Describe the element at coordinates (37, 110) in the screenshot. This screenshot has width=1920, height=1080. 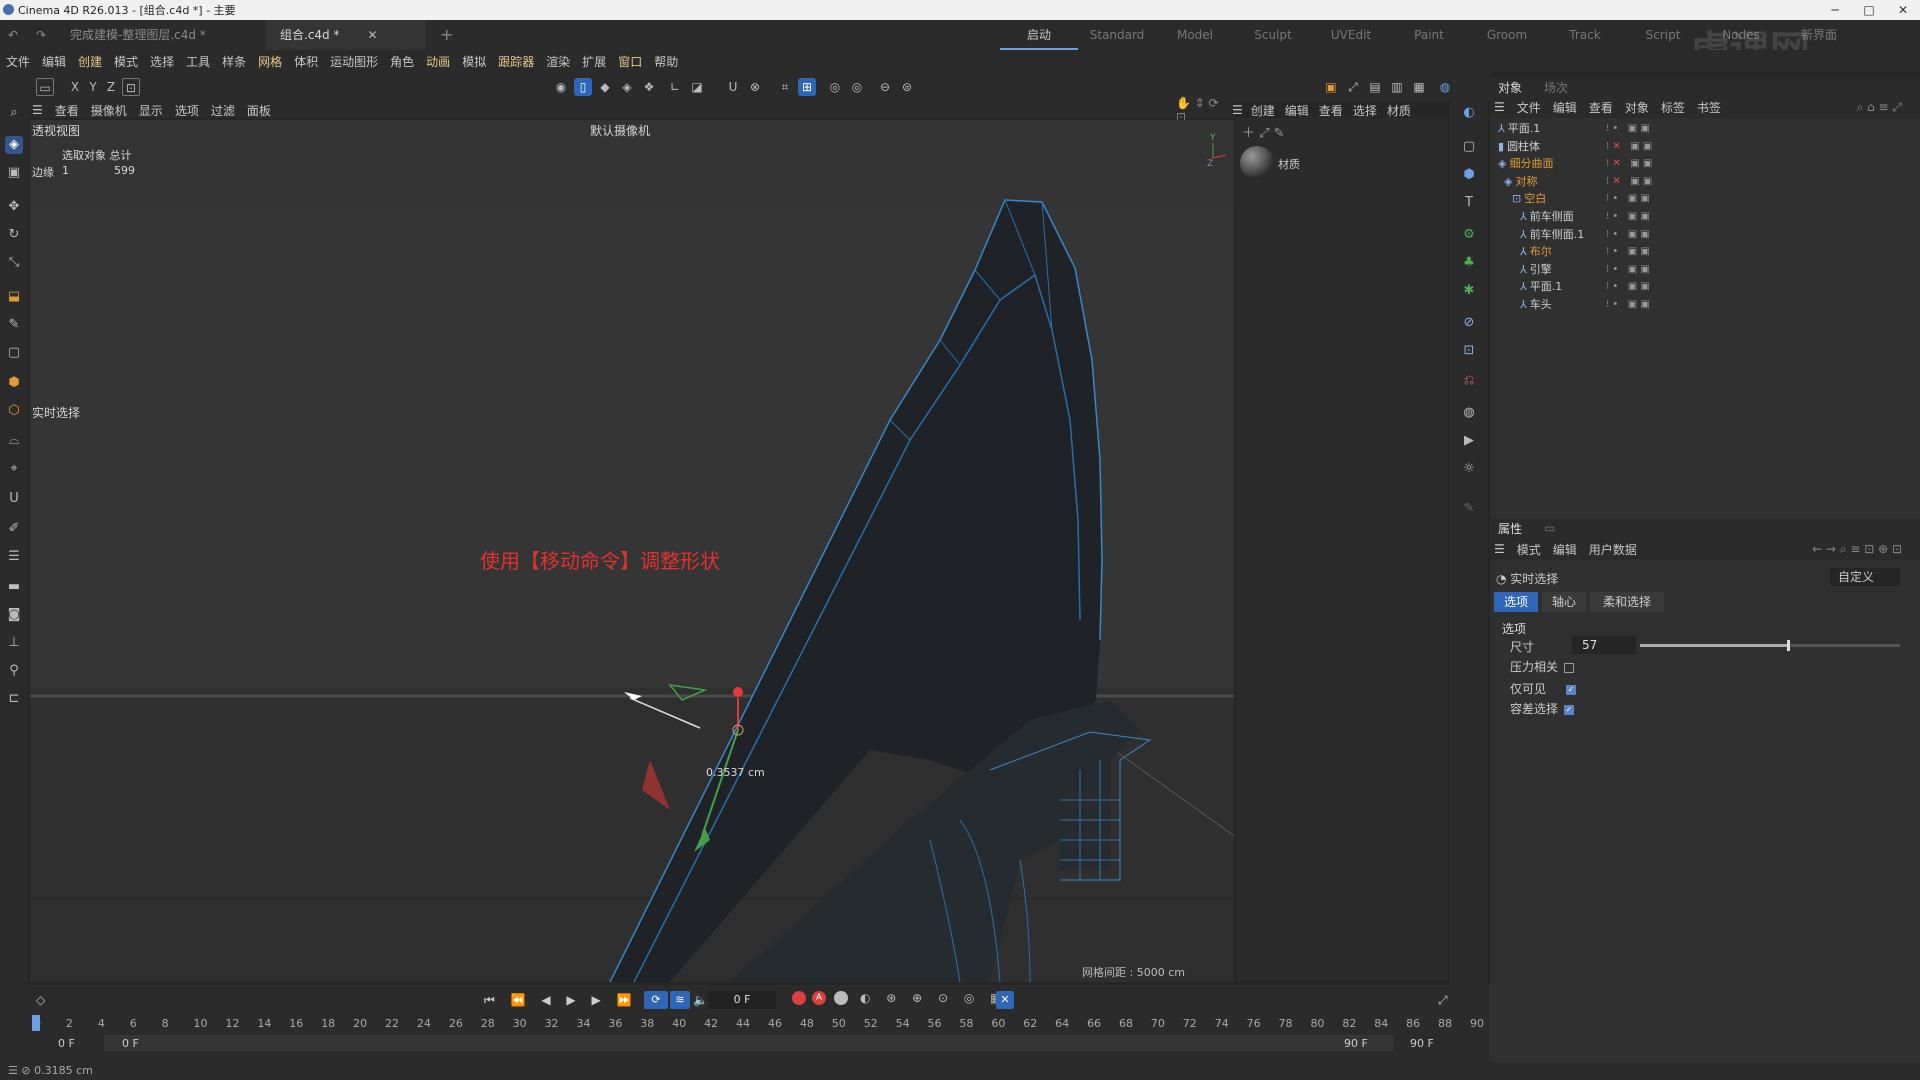
I see `viewport-menu-icon: ☰` at that location.